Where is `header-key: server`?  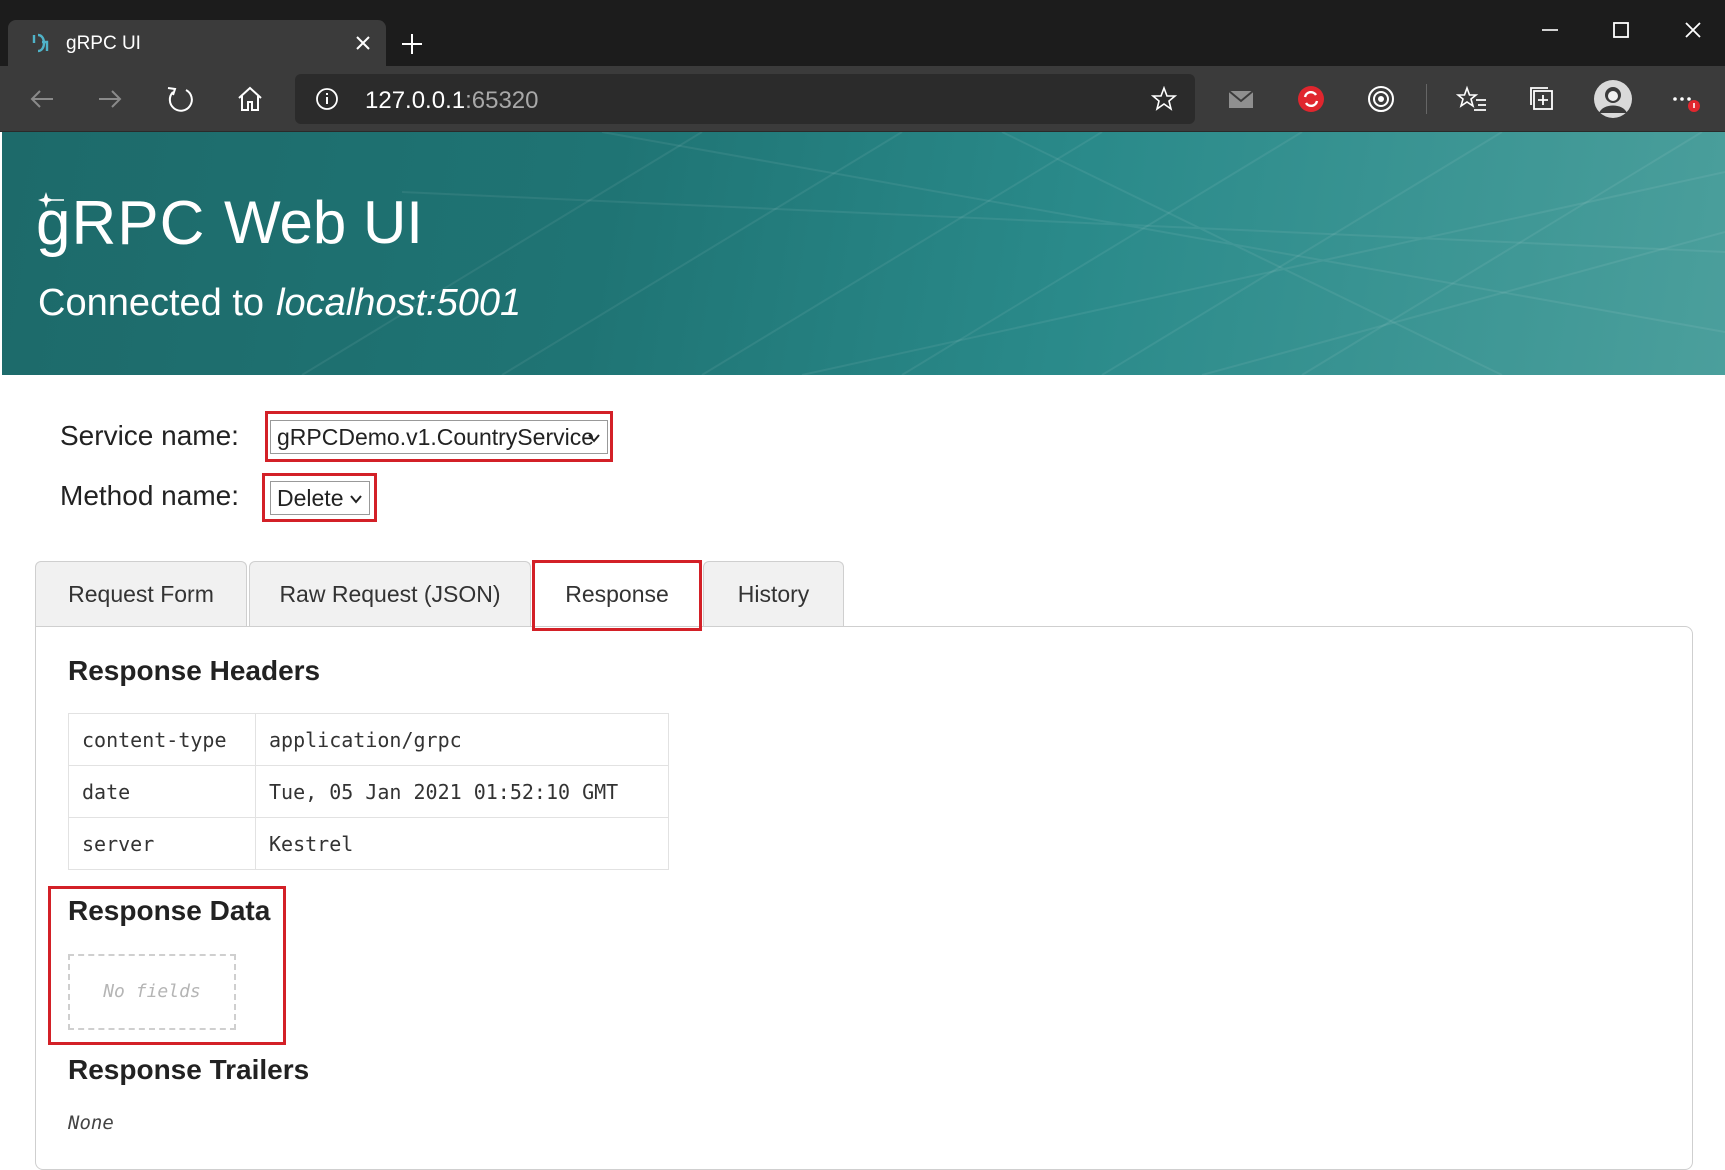 header-key: server is located at coordinates (162, 843).